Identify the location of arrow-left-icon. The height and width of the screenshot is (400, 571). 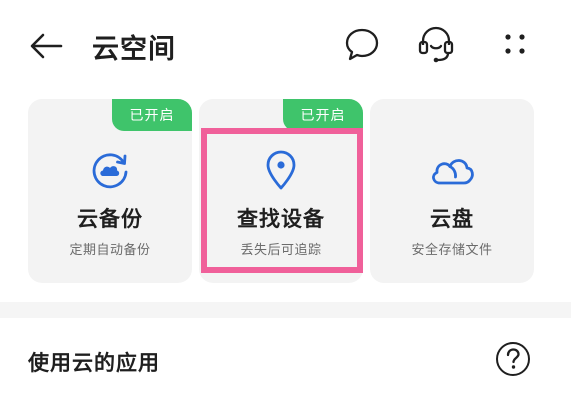
(46, 46).